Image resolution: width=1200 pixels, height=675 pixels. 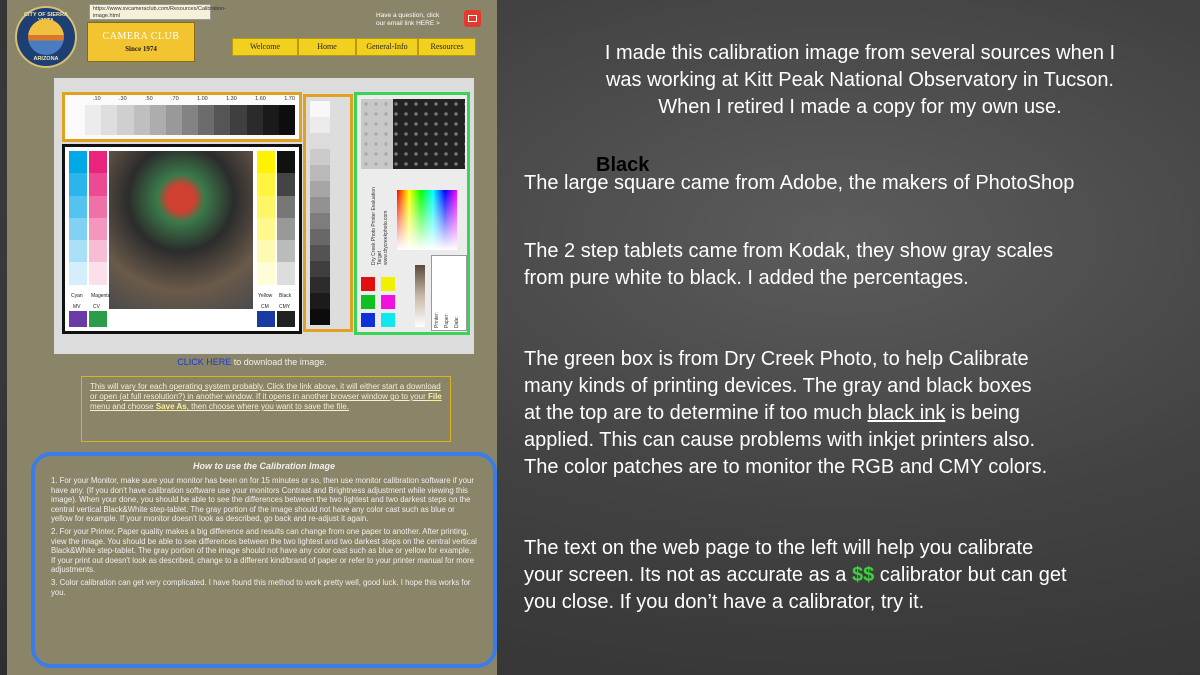 What do you see at coordinates (419, 24) in the screenshot?
I see `contact-line2: our email link HERE >` at bounding box center [419, 24].